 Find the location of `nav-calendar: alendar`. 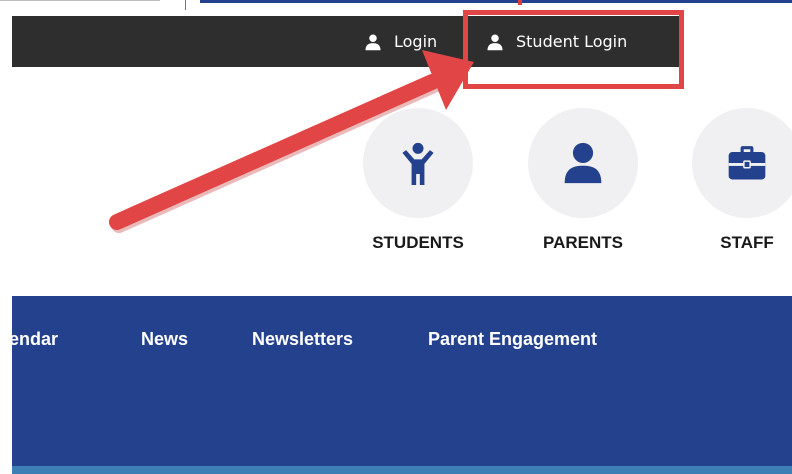

nav-calendar: alendar is located at coordinates (35, 339).